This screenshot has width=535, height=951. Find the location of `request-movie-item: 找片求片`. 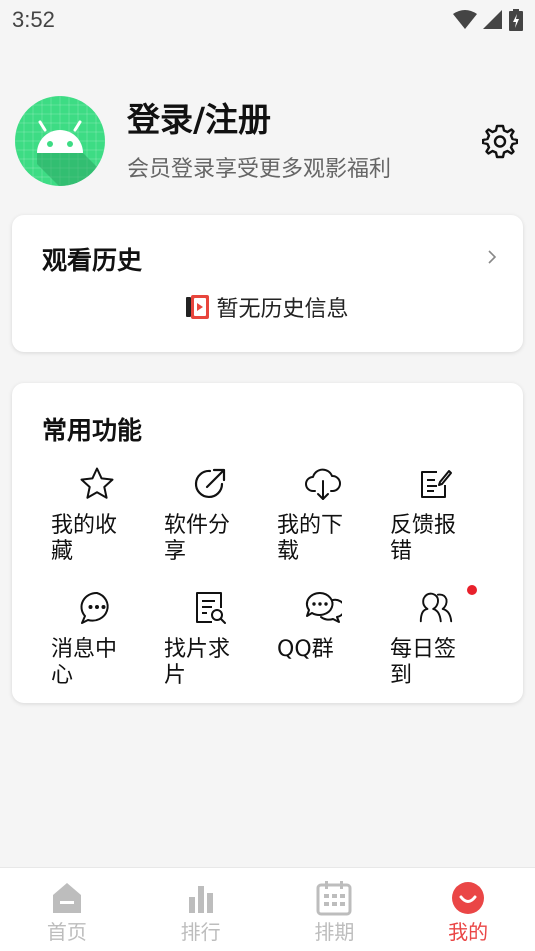

request-movie-item: 找片求片 is located at coordinates (220, 651).